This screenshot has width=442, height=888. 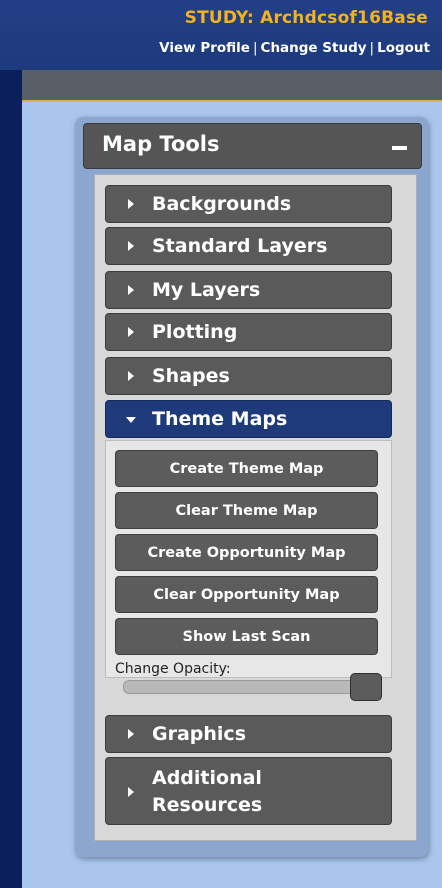 What do you see at coordinates (206, 290) in the screenshot?
I see `section-label: My Layers` at bounding box center [206, 290].